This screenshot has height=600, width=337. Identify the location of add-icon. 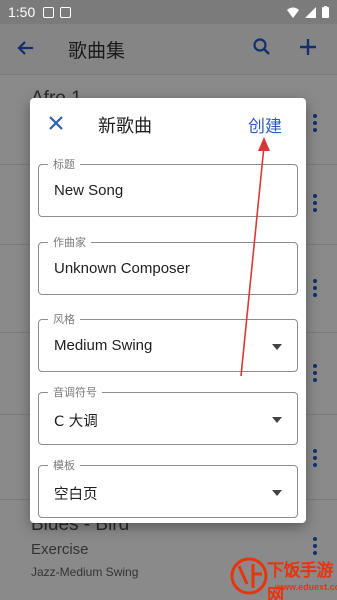
(308, 49).